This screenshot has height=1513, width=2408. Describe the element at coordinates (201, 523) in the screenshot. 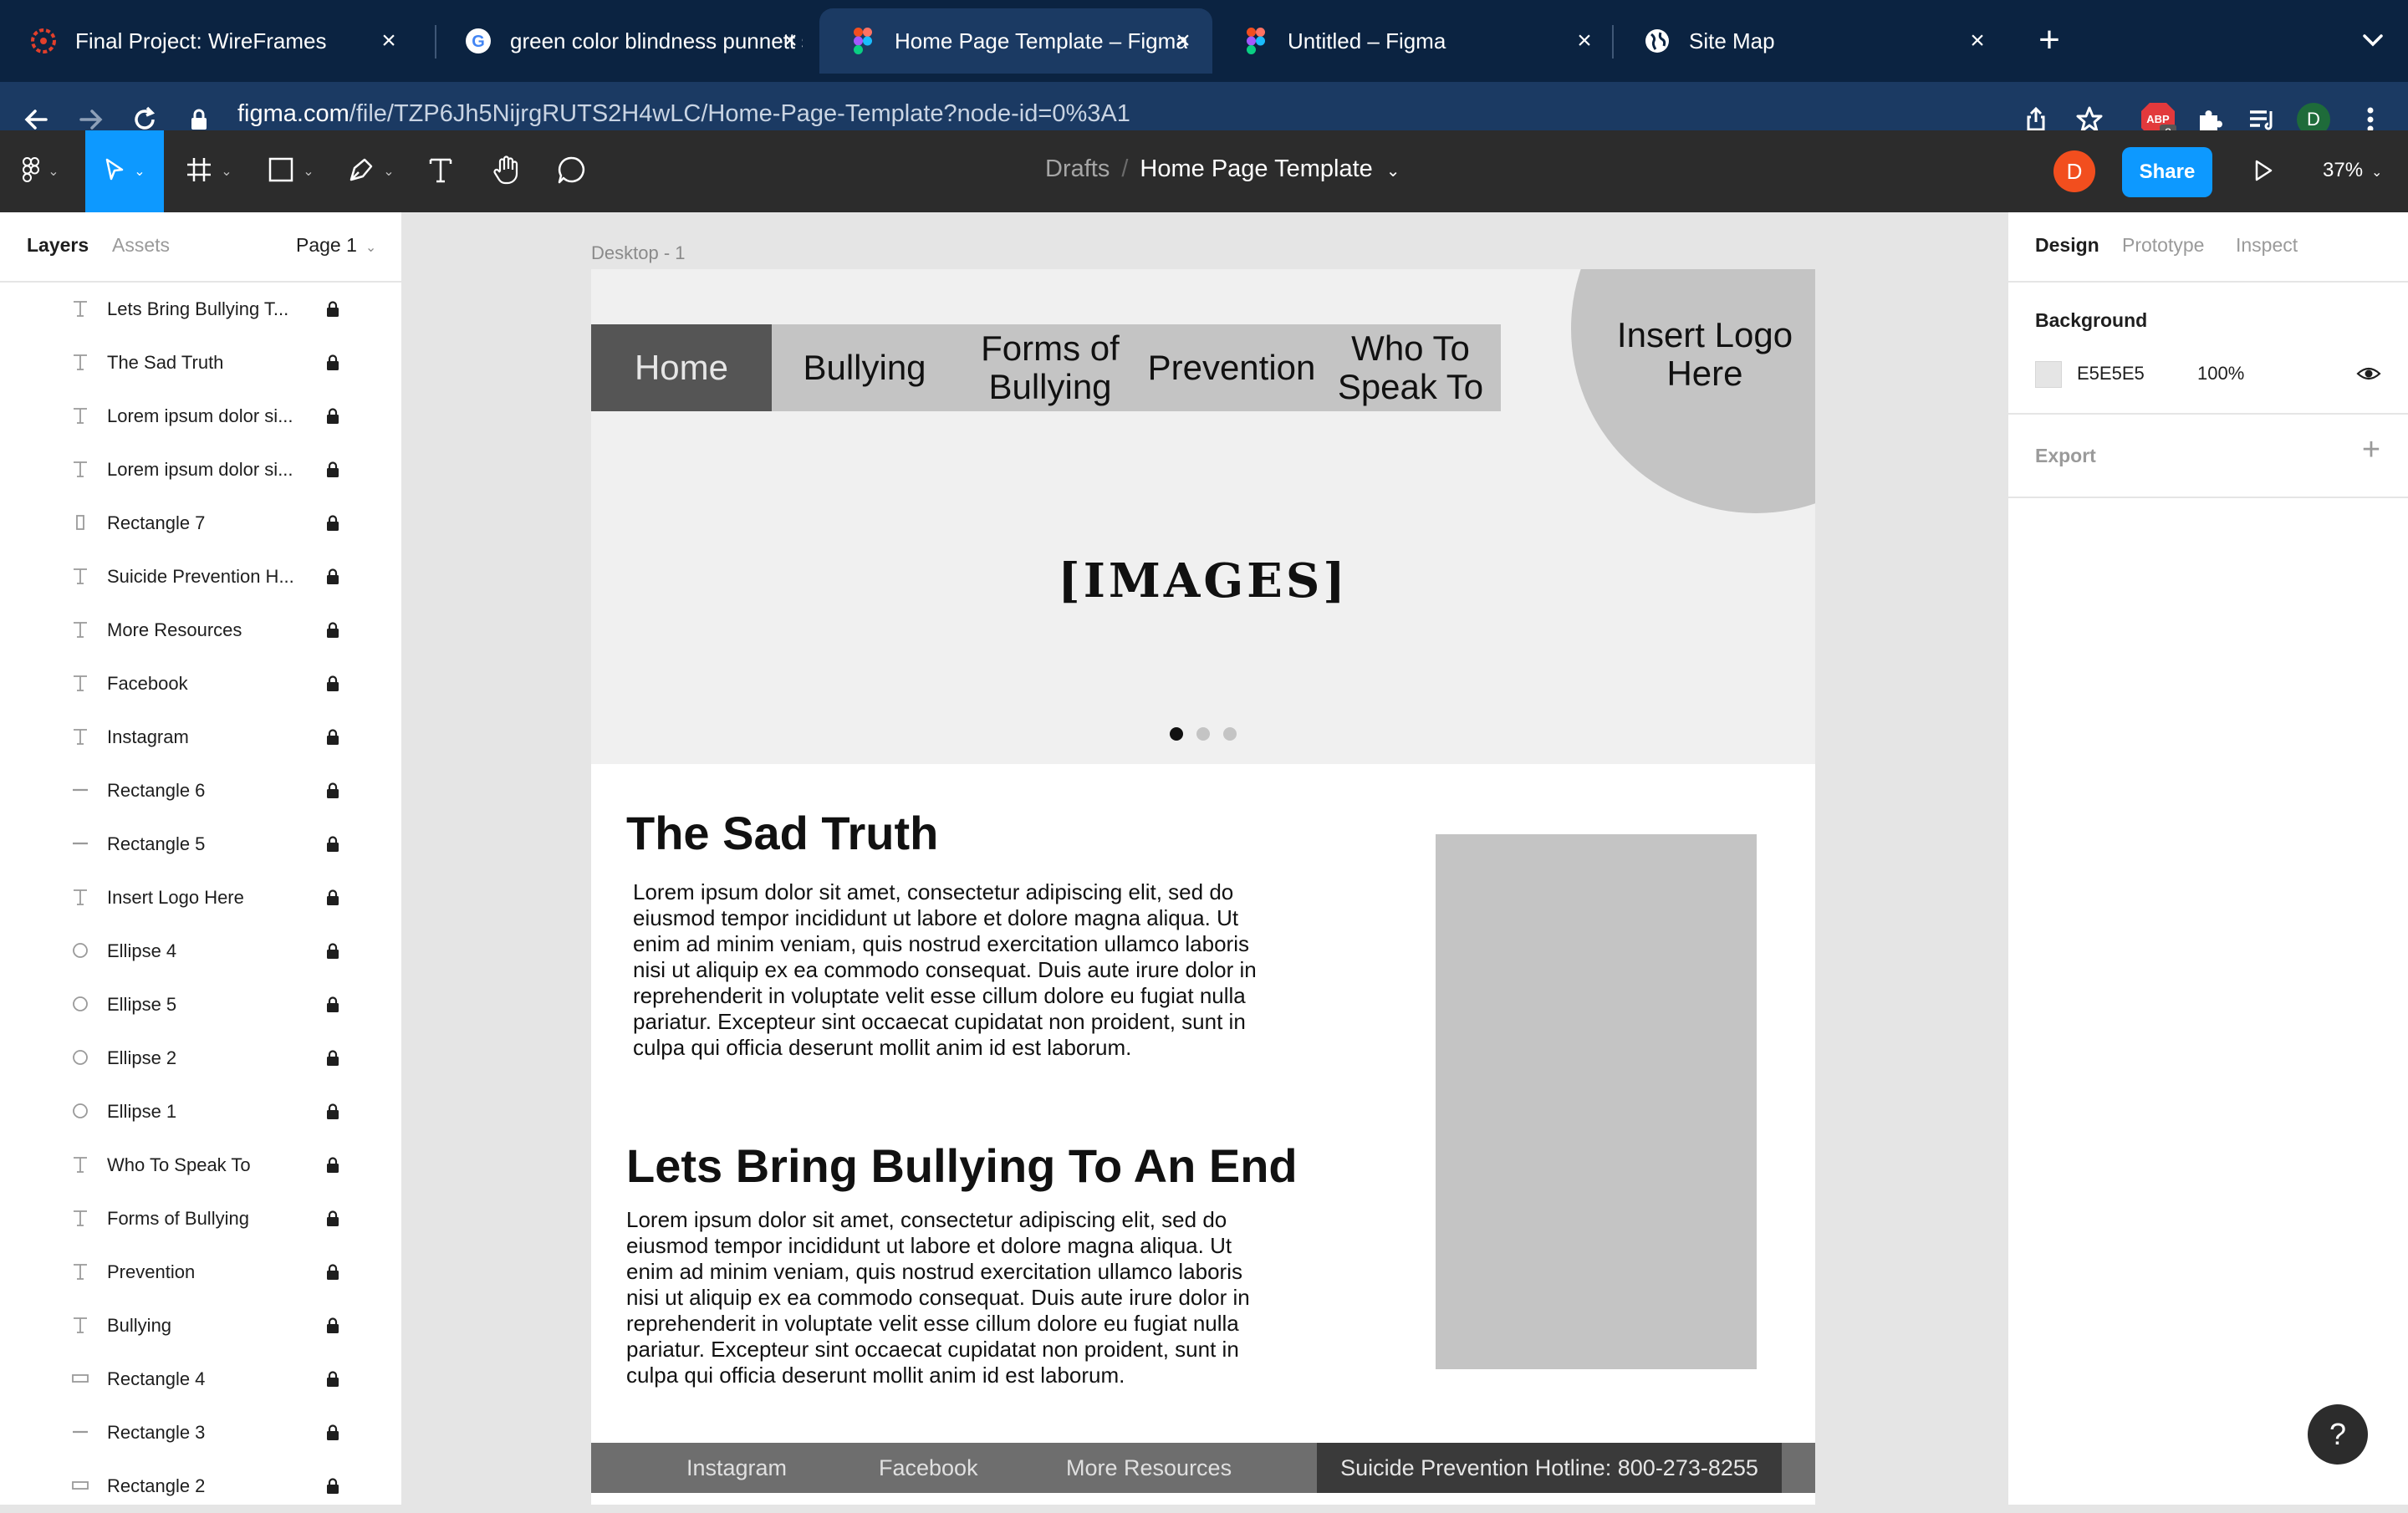

I see `layer-row: Rectangle 7` at that location.